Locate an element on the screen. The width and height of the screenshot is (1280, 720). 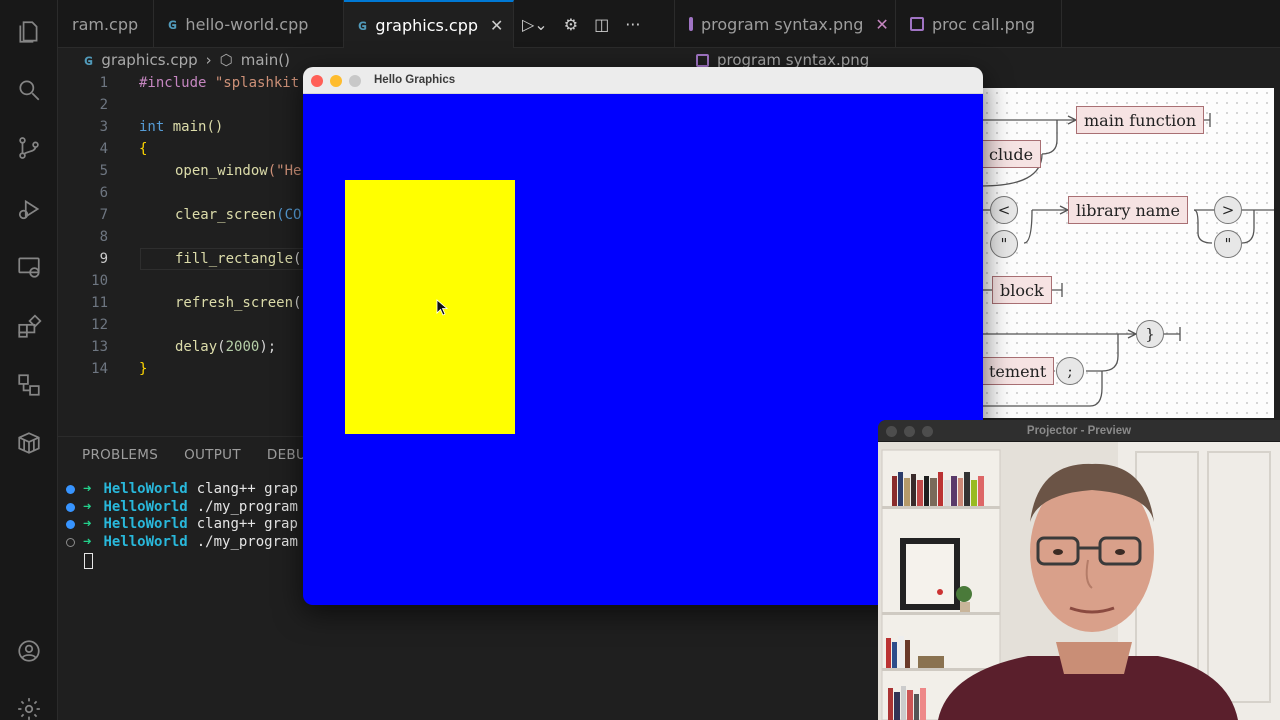
tab-label: graphics.cpp is located at coordinates (427, 25).